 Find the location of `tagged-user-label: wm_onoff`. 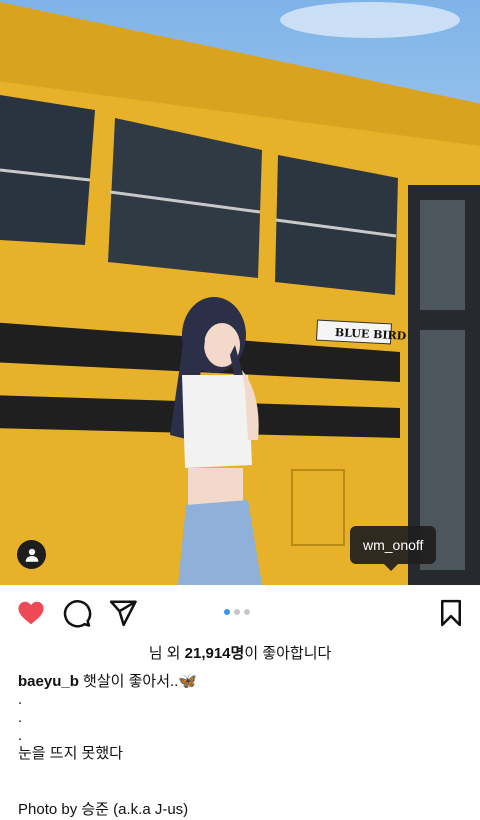

tagged-user-label: wm_onoff is located at coordinates (393, 548).